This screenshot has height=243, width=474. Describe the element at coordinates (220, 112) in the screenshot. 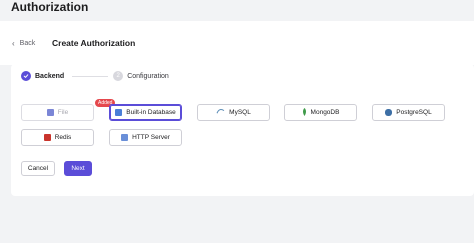

I see `mysql-icon` at that location.